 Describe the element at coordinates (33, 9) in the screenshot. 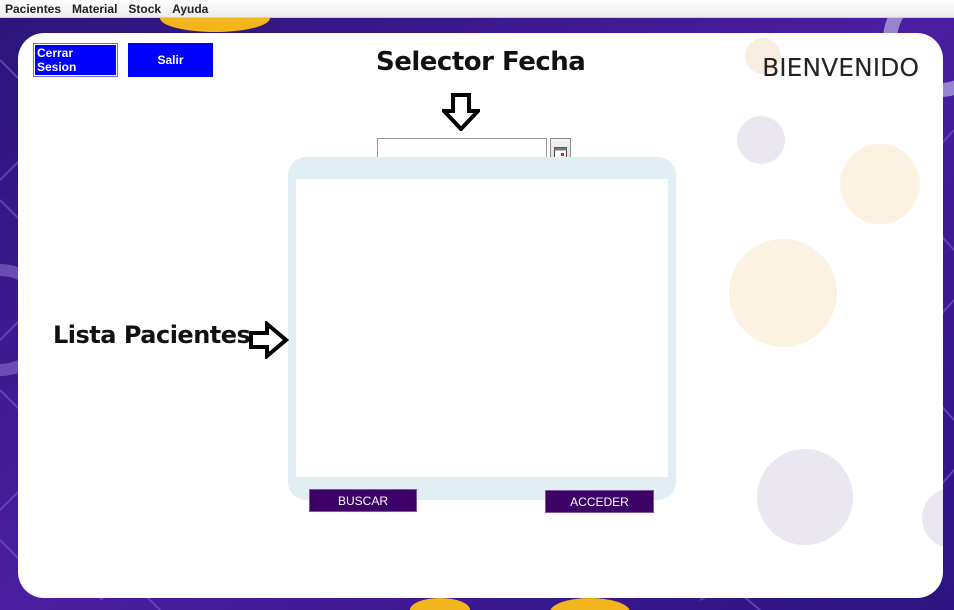

I see `menu-pacientes: Pacientes` at that location.